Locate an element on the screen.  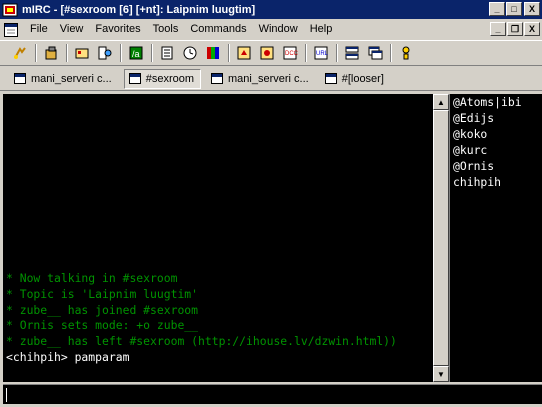
dcc-chat-icon is located at coordinates (267, 53).